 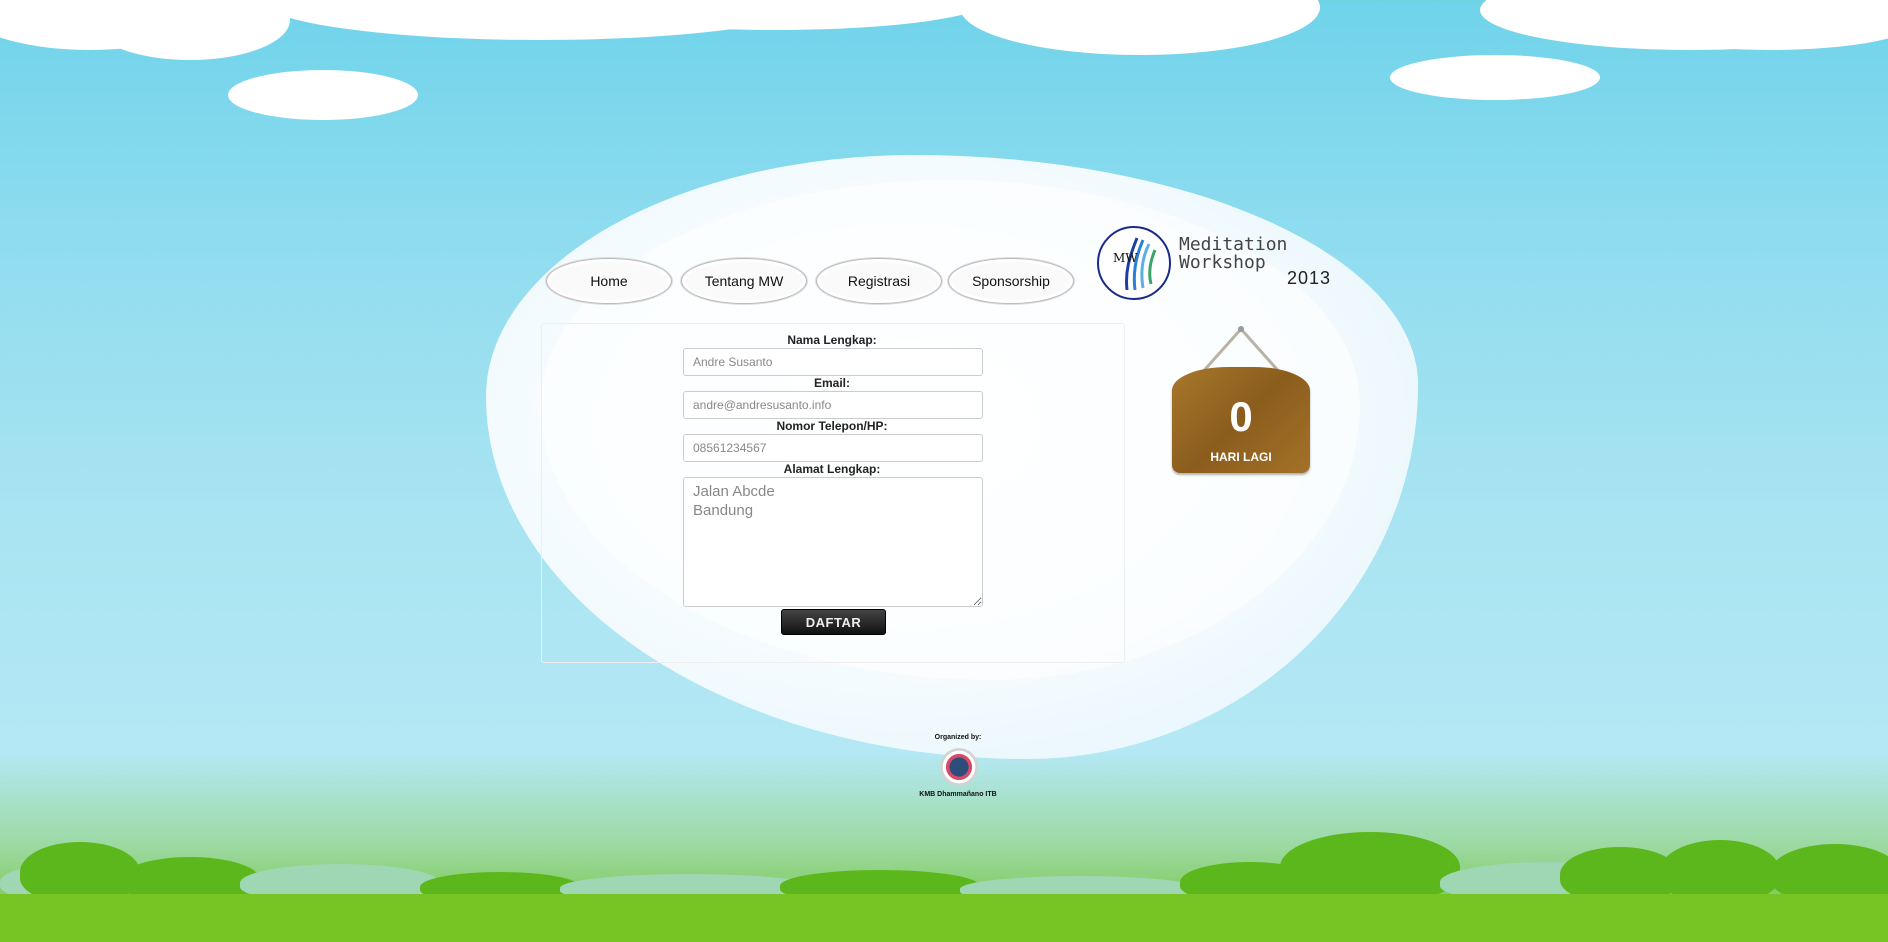 What do you see at coordinates (833, 622) in the screenshot?
I see `daftar-submit-button: DAFTAR` at bounding box center [833, 622].